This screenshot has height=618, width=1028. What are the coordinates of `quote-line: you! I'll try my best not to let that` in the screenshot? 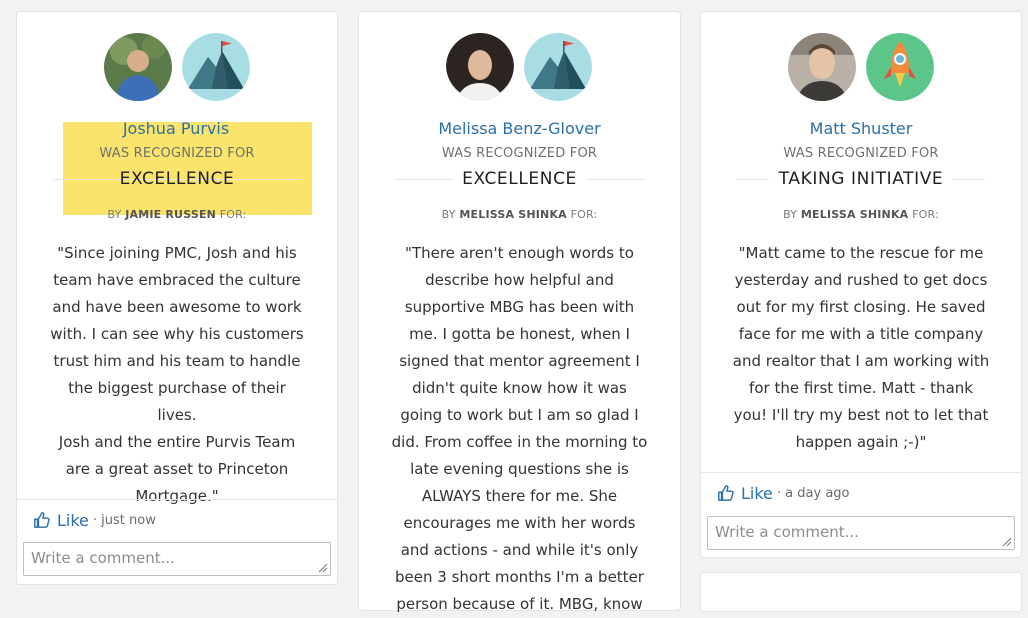 It's located at (861, 415).